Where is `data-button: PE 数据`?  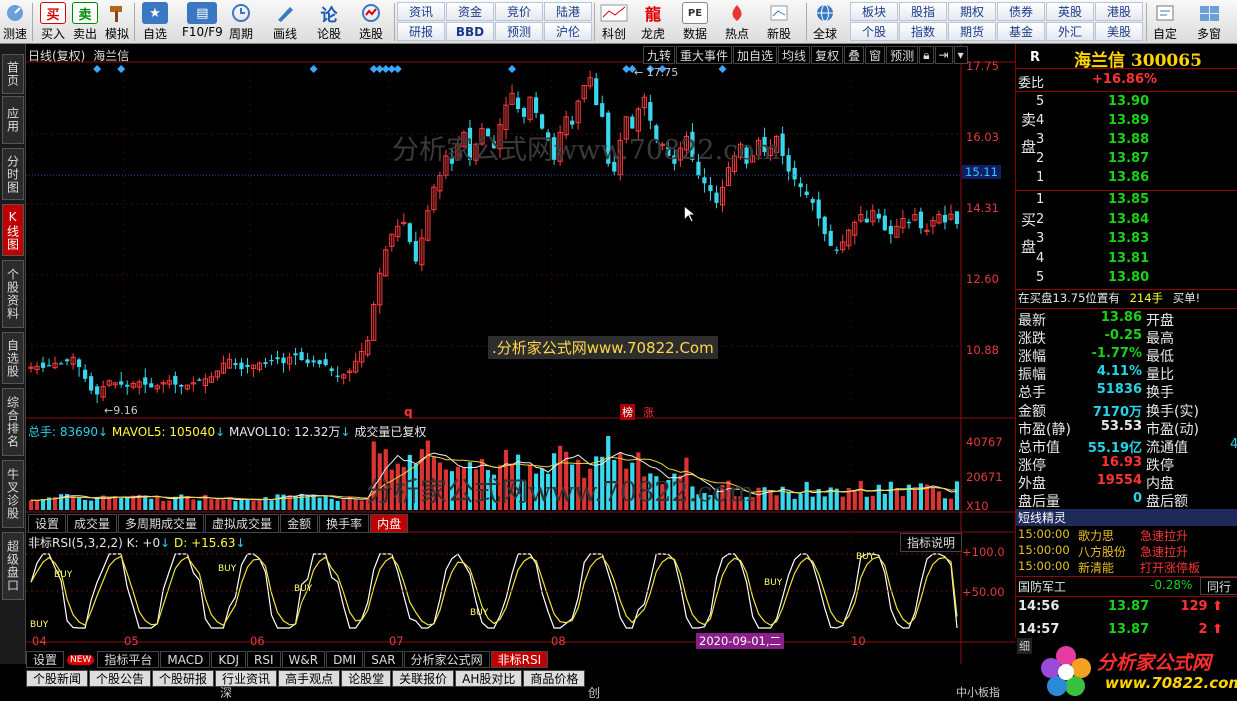
data-button: PE 数据 is located at coordinates (695, 22).